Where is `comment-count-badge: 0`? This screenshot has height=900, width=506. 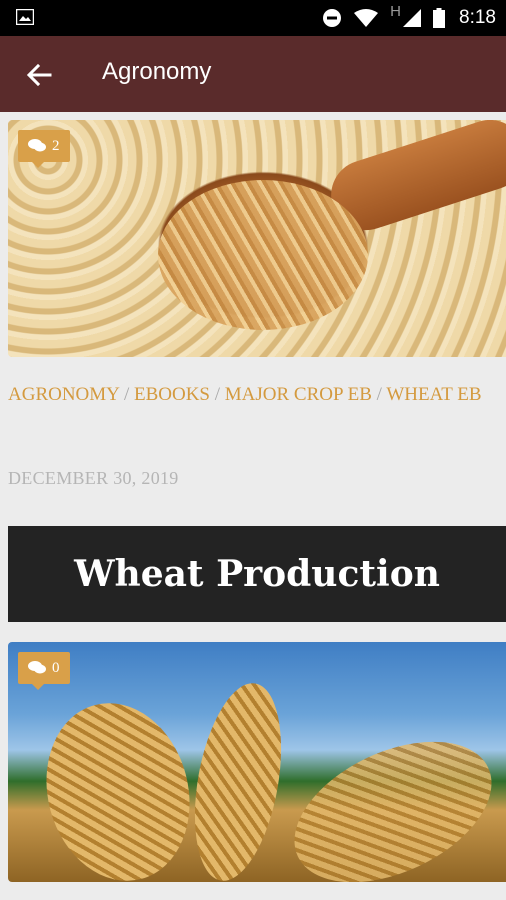
comment-count-badge: 0 is located at coordinates (44, 671).